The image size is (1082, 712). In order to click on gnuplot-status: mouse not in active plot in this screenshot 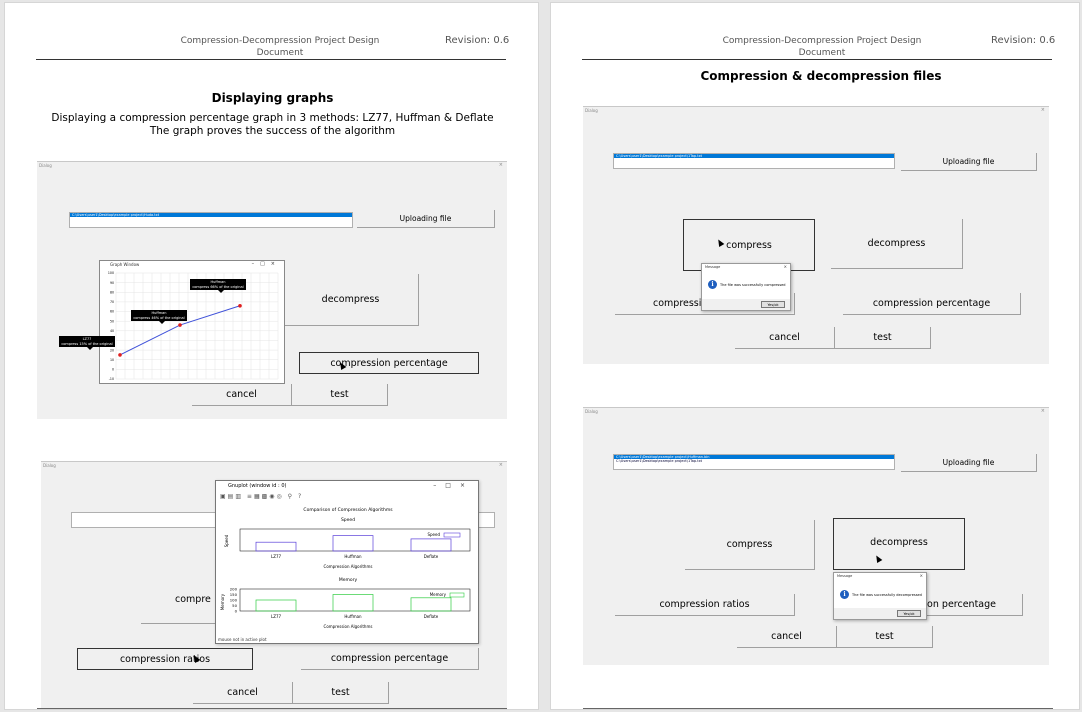, I will do `click(242, 639)`.